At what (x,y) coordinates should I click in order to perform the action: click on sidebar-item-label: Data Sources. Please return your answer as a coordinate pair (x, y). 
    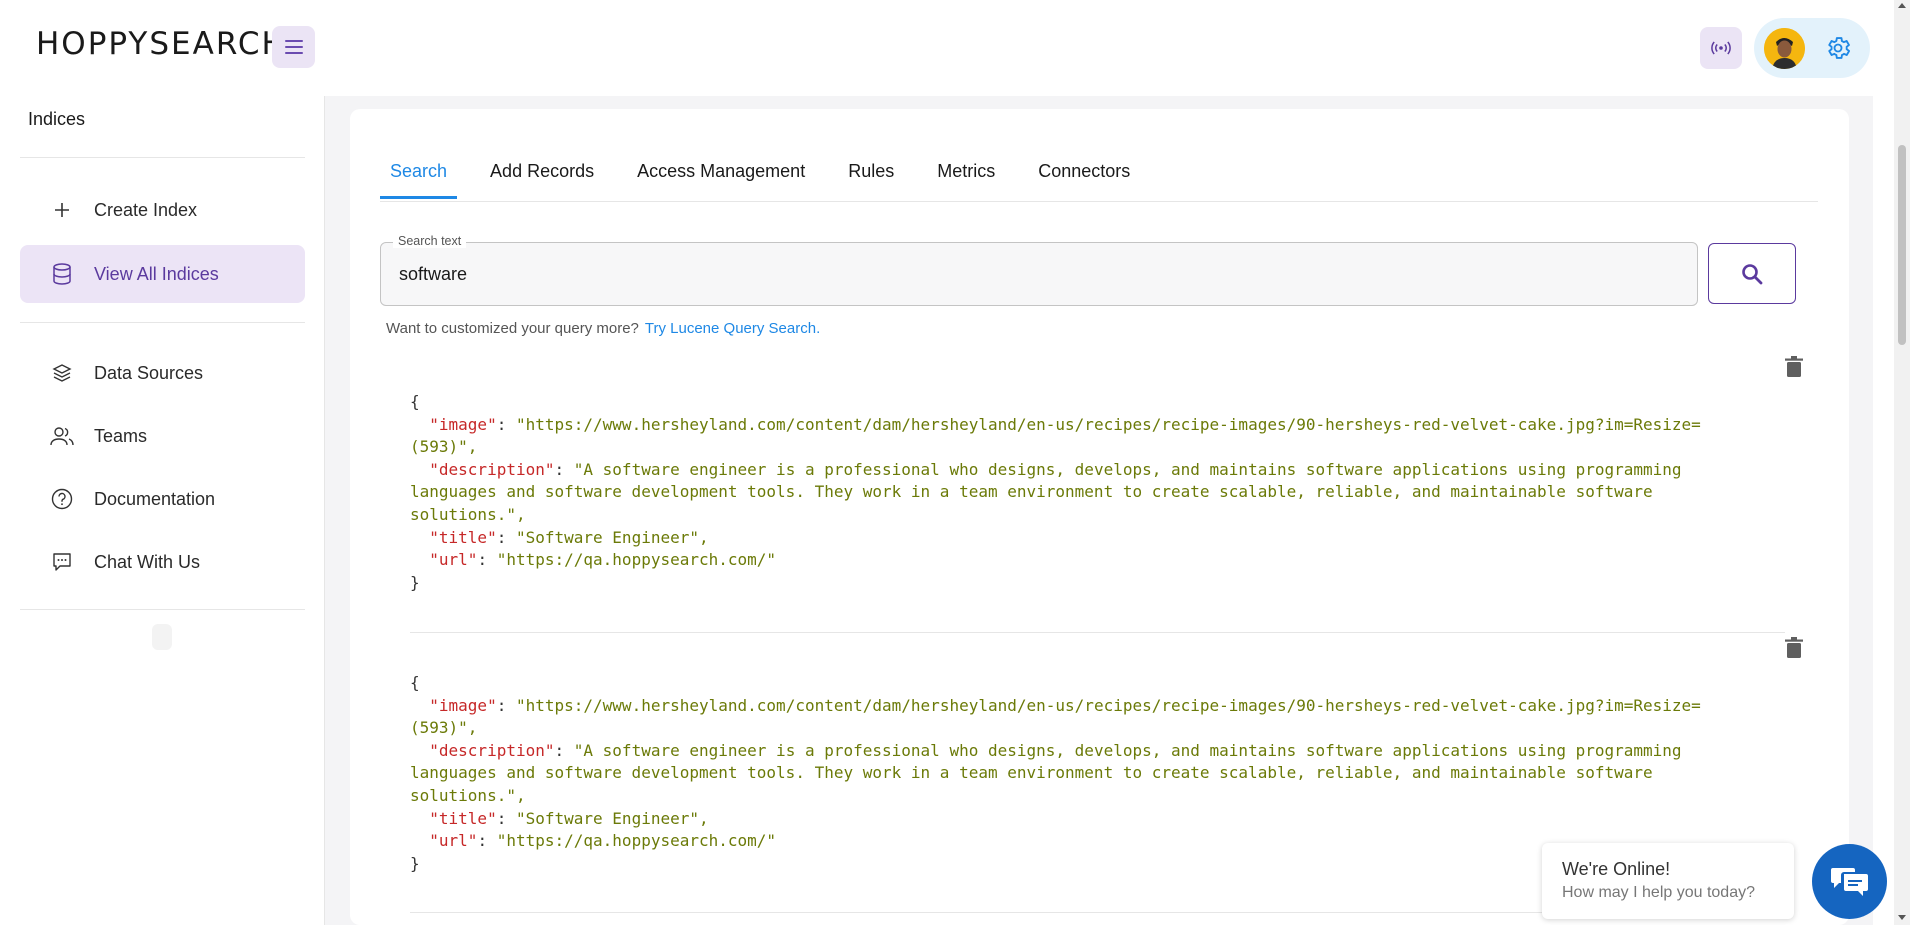
    Looking at the image, I should click on (149, 372).